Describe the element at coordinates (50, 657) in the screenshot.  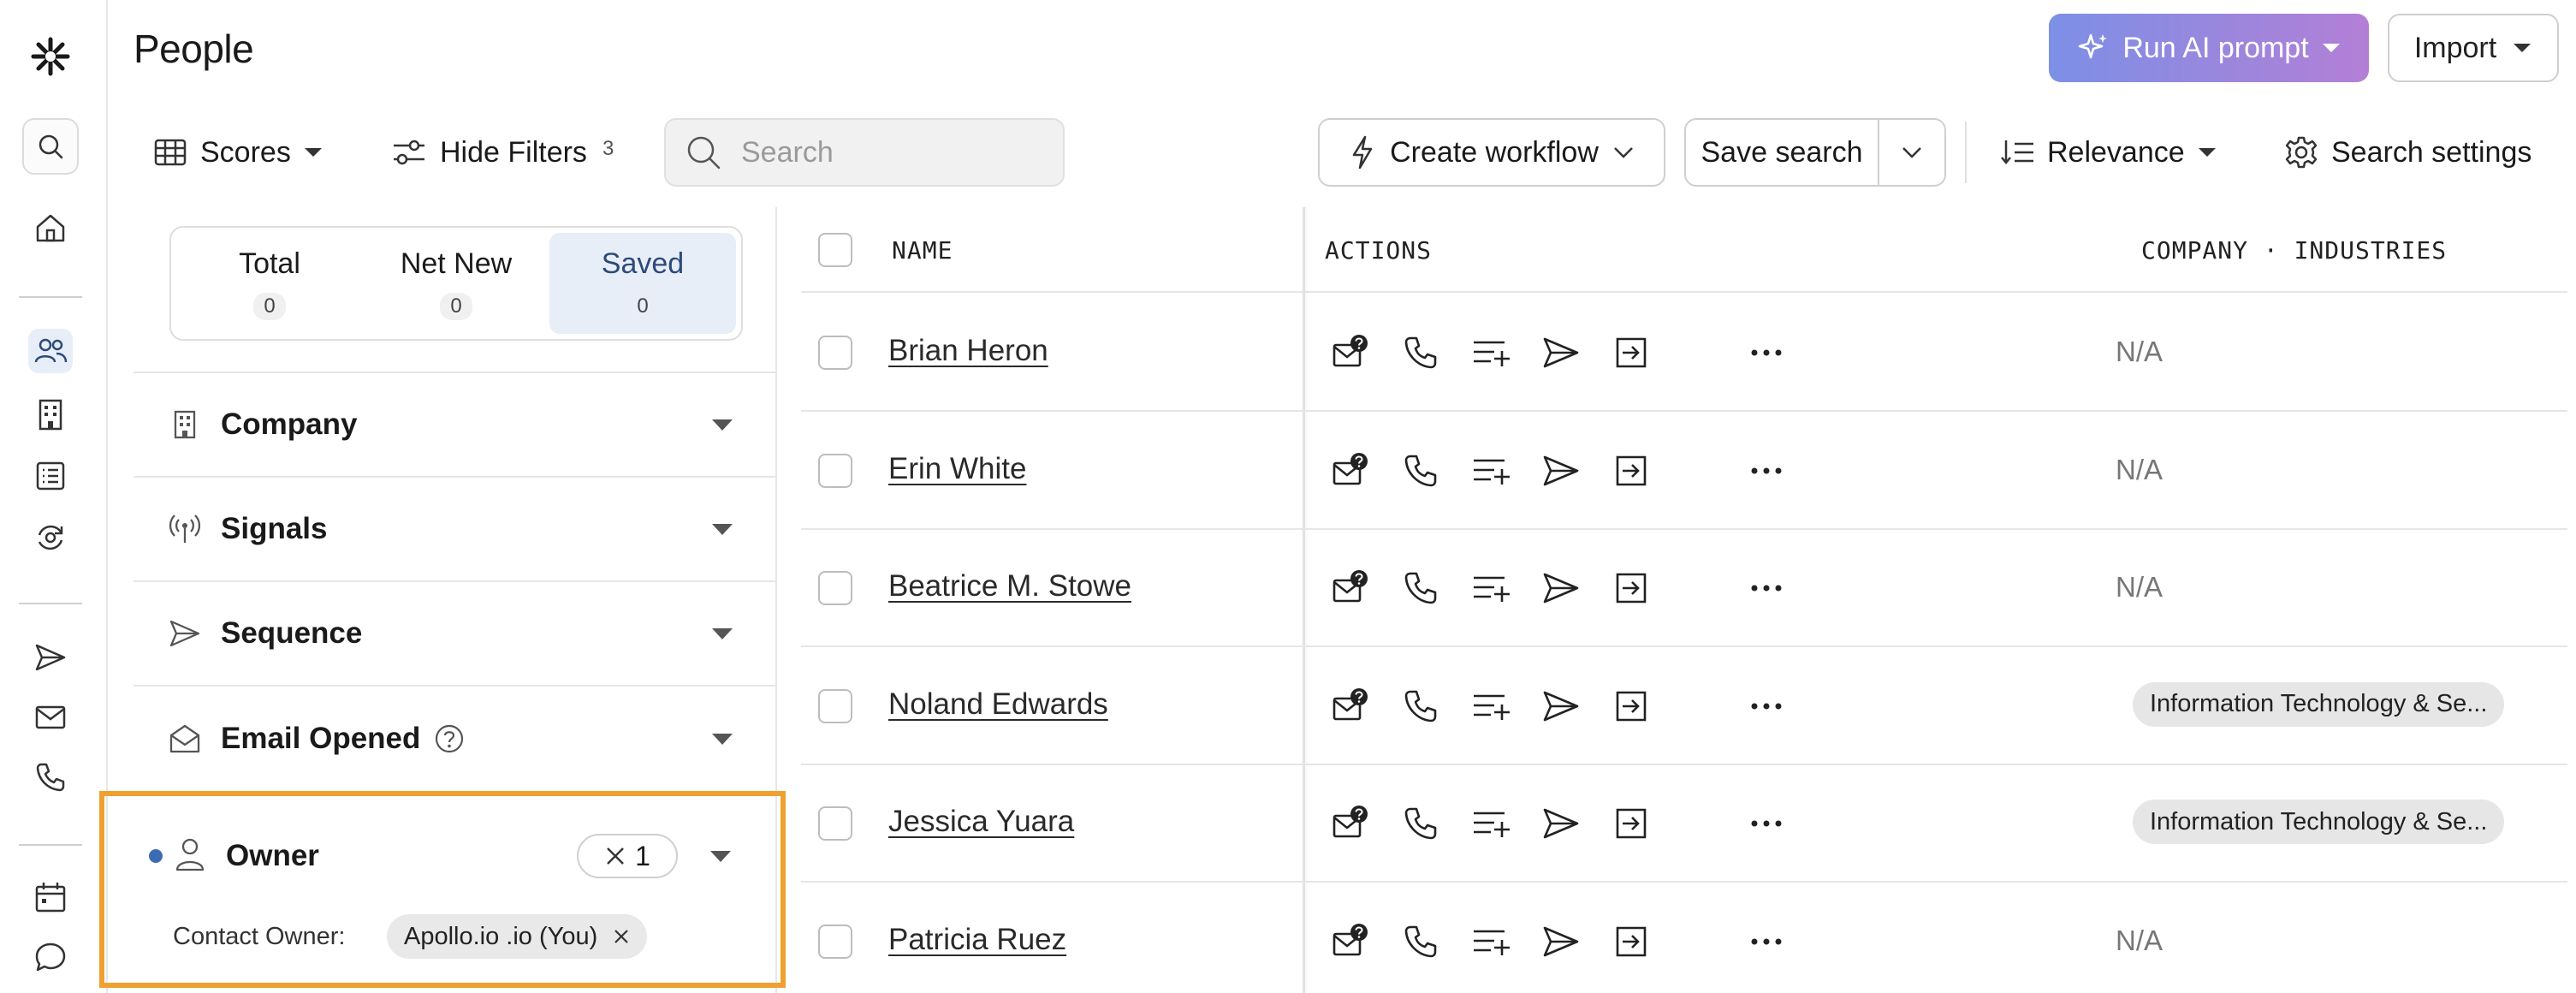
I see `send-icon` at that location.